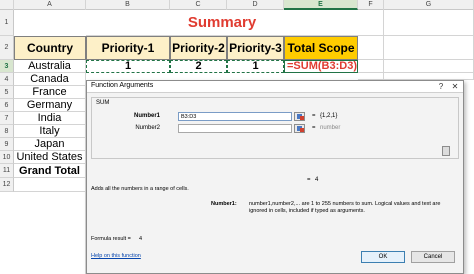 Image resolution: width=474 pixels, height=274 pixels. I want to click on formula-result-value: 4, so click(141, 239).